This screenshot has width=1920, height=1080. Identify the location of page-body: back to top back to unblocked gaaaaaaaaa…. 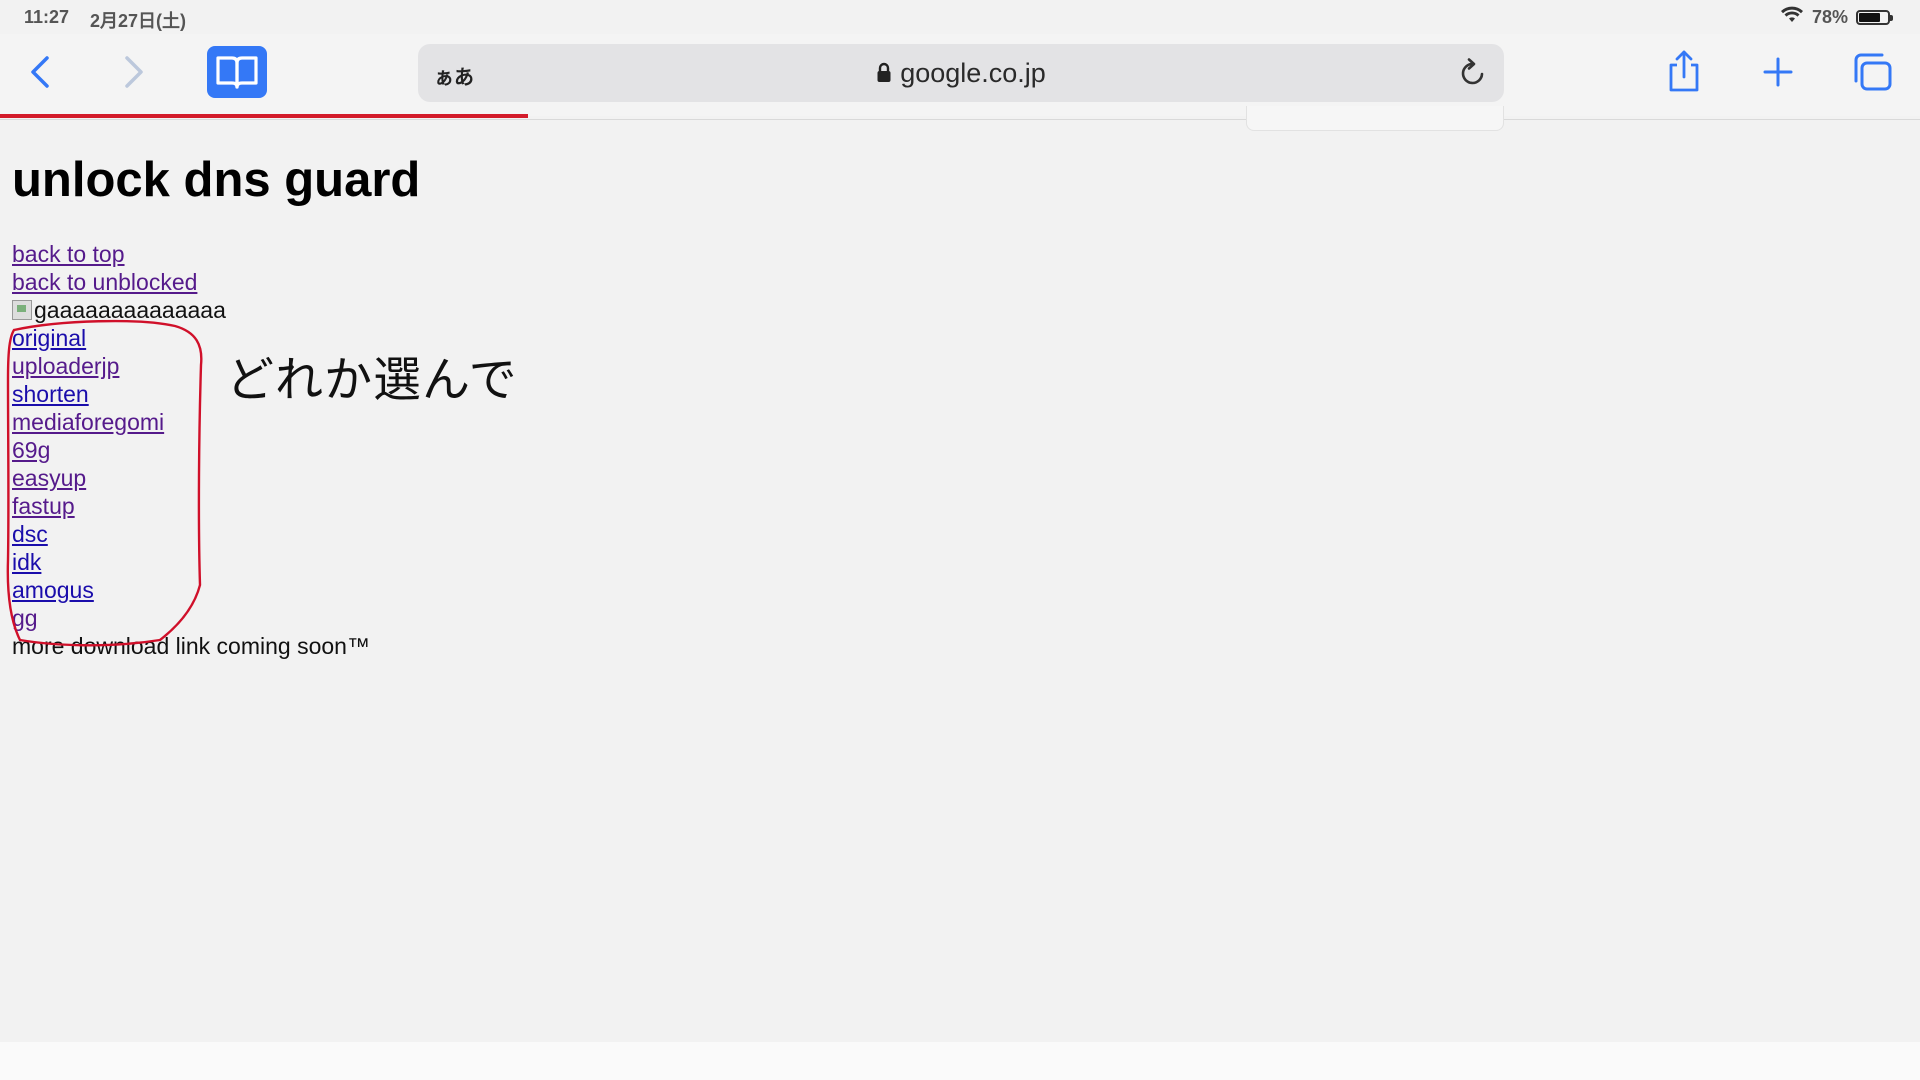
(191, 450).